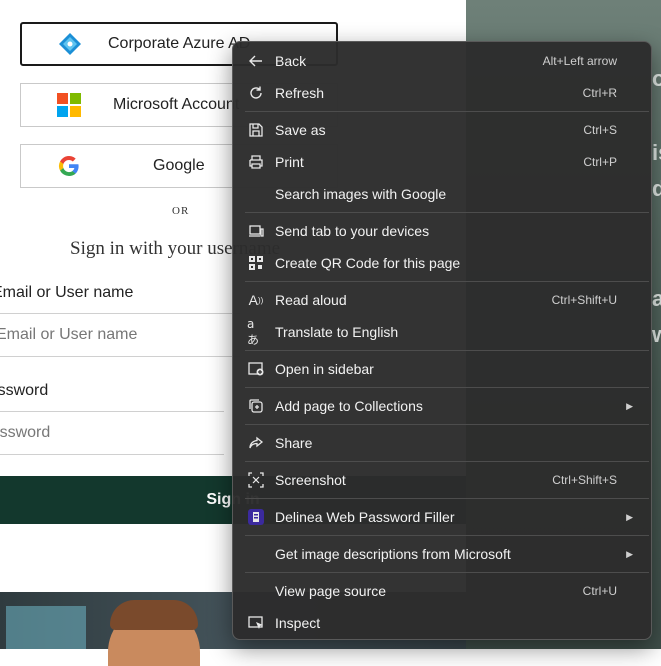 The width and height of the screenshot is (661, 666). I want to click on menu-item-label: Print, so click(289, 162).